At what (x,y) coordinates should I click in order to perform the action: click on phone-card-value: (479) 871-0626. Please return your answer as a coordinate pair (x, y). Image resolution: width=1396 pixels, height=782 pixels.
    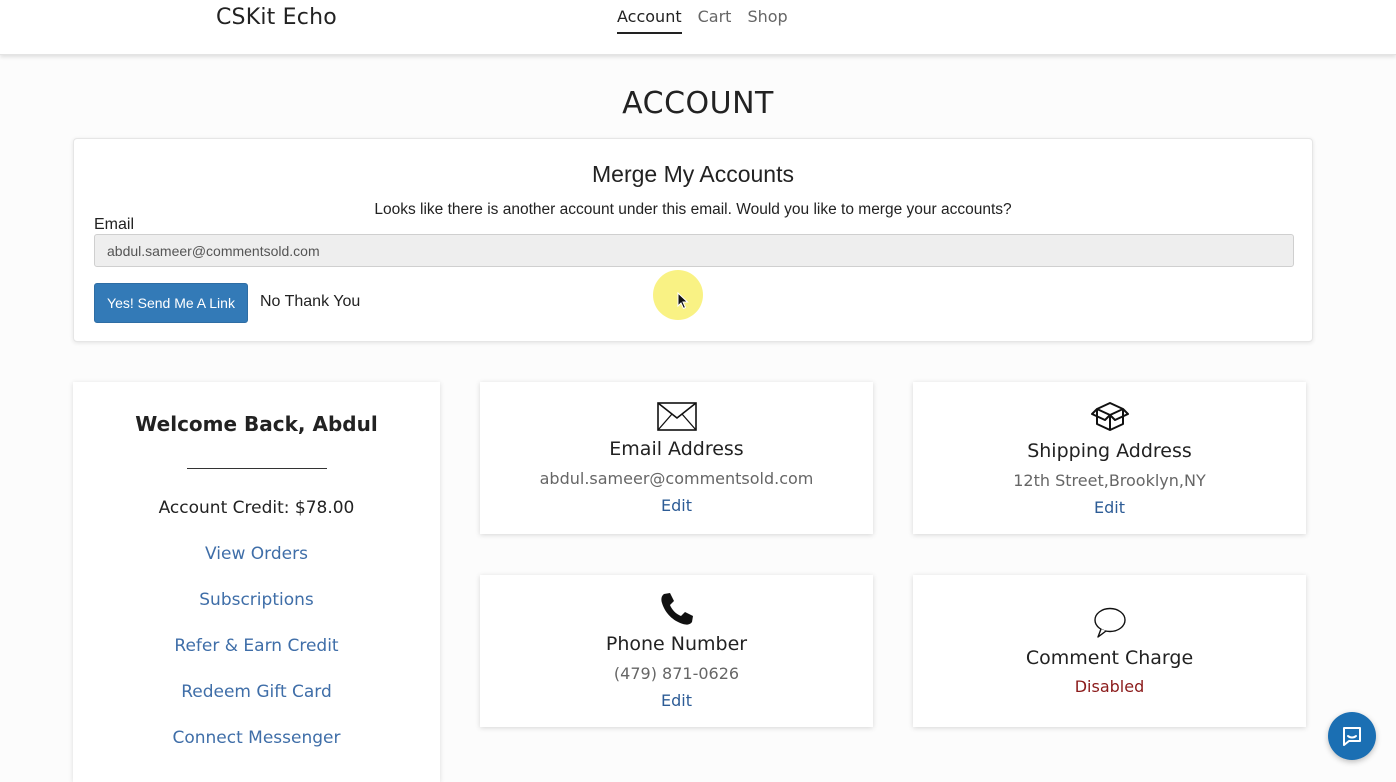
    Looking at the image, I should click on (676, 673).